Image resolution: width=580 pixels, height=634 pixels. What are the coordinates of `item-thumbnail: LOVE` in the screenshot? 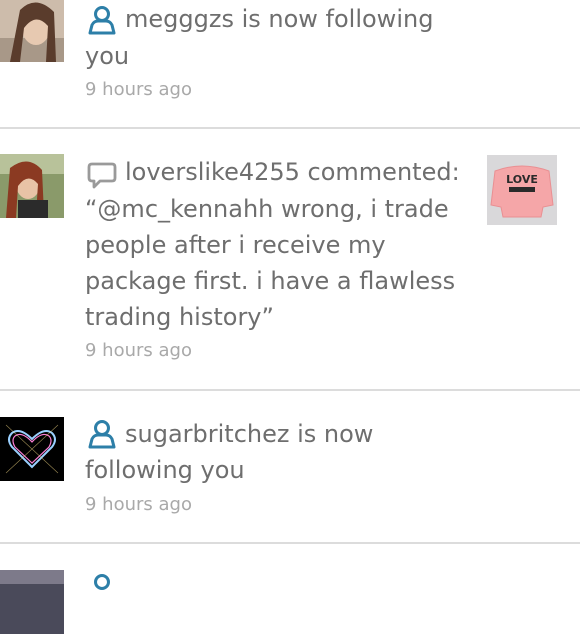 It's located at (522, 190).